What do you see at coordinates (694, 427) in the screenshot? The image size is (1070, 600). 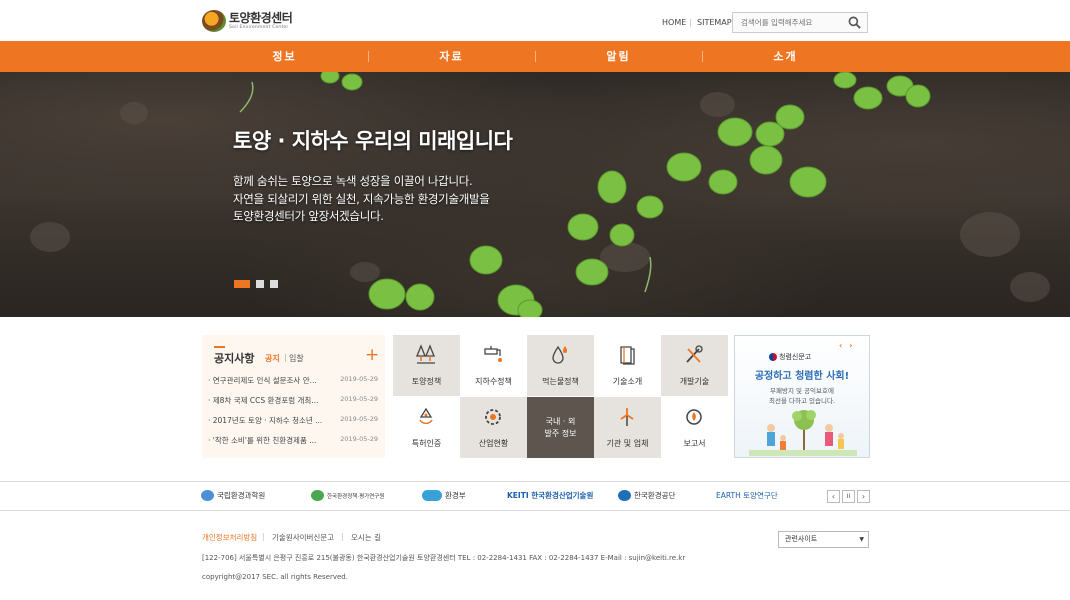 I see `quick-report: 보고서` at bounding box center [694, 427].